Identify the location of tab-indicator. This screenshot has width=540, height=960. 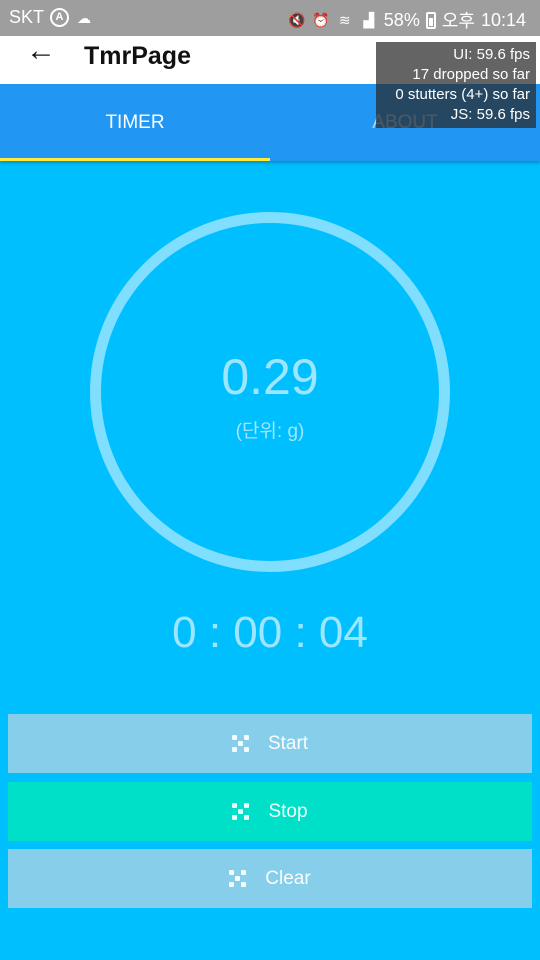
(135, 159).